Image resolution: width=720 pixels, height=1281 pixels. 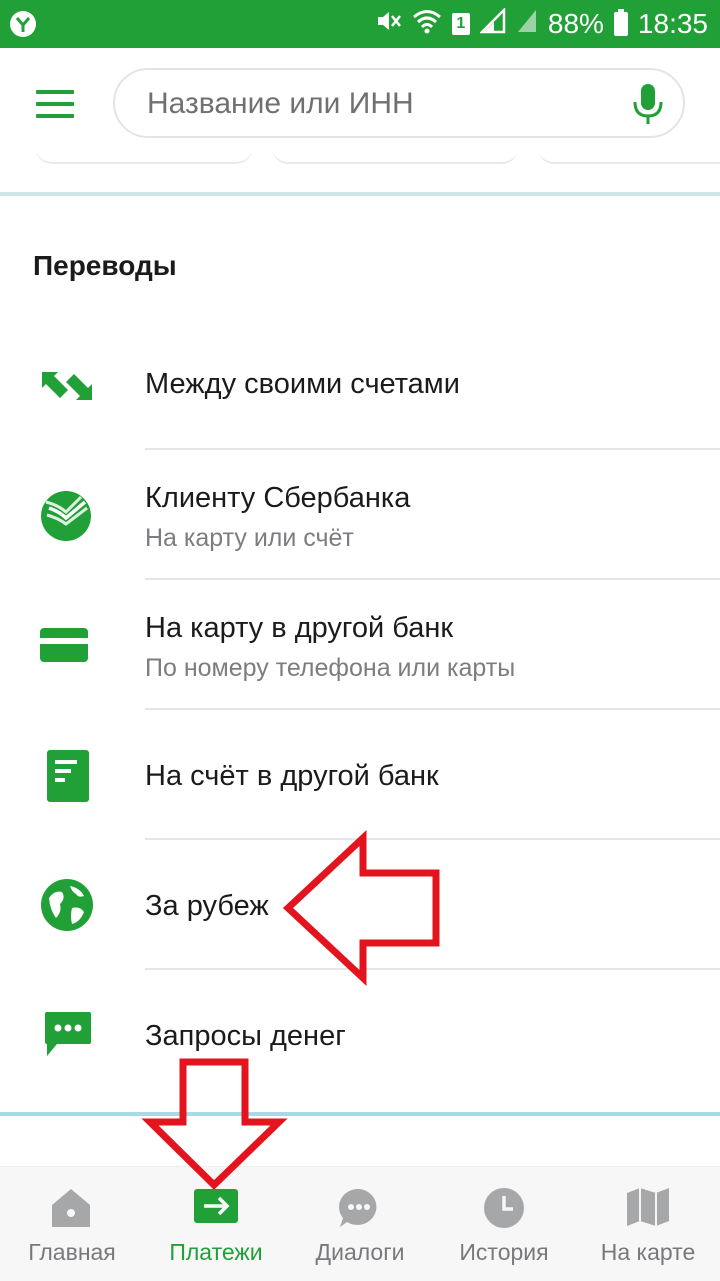 What do you see at coordinates (64, 648) in the screenshot?
I see `card-icon` at bounding box center [64, 648].